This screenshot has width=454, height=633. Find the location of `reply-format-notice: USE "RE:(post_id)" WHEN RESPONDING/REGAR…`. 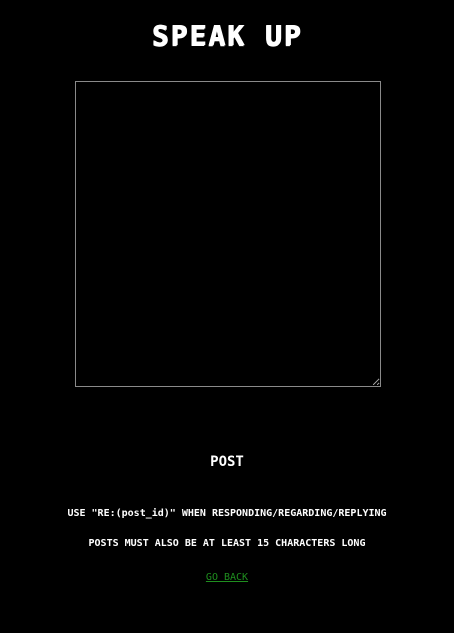

reply-format-notice: USE "RE:(post_id)" WHEN RESPONDING/REGAR… is located at coordinates (227, 513).